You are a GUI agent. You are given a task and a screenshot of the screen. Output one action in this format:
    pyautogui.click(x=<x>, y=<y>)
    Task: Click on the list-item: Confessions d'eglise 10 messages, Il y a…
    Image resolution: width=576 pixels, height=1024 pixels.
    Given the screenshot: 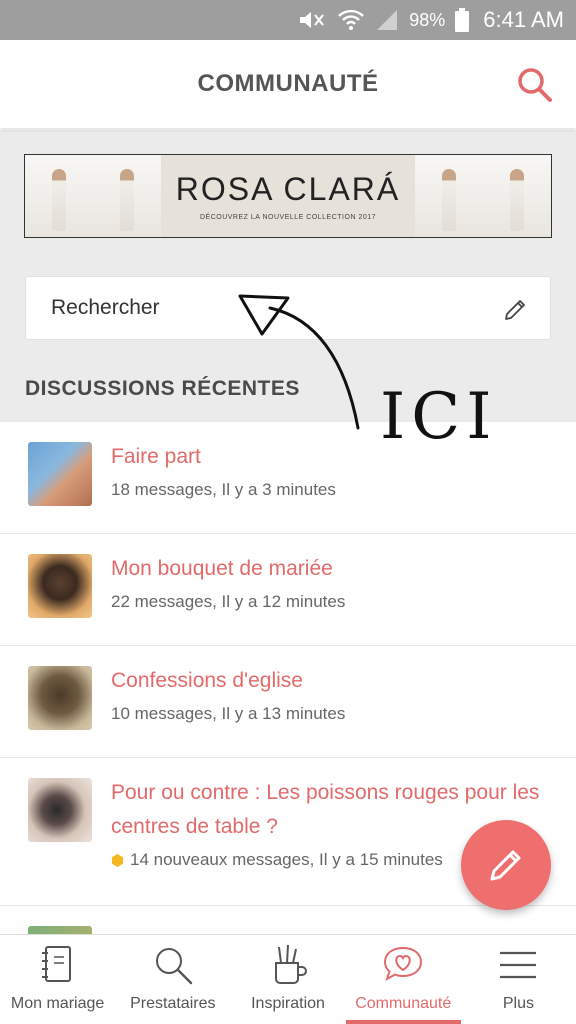 What is the action you would take?
    pyautogui.click(x=288, y=702)
    